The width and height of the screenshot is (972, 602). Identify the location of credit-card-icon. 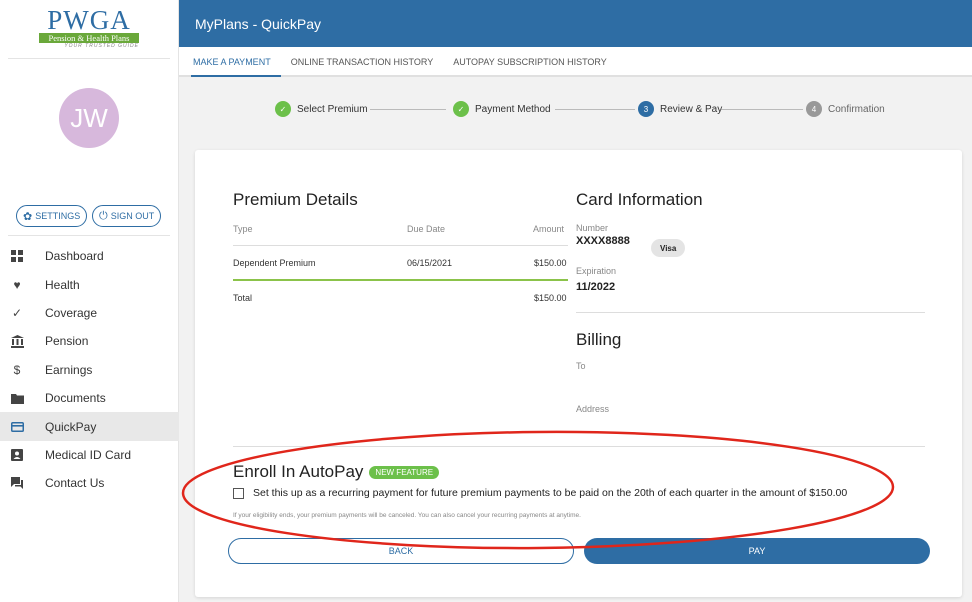
(17, 427).